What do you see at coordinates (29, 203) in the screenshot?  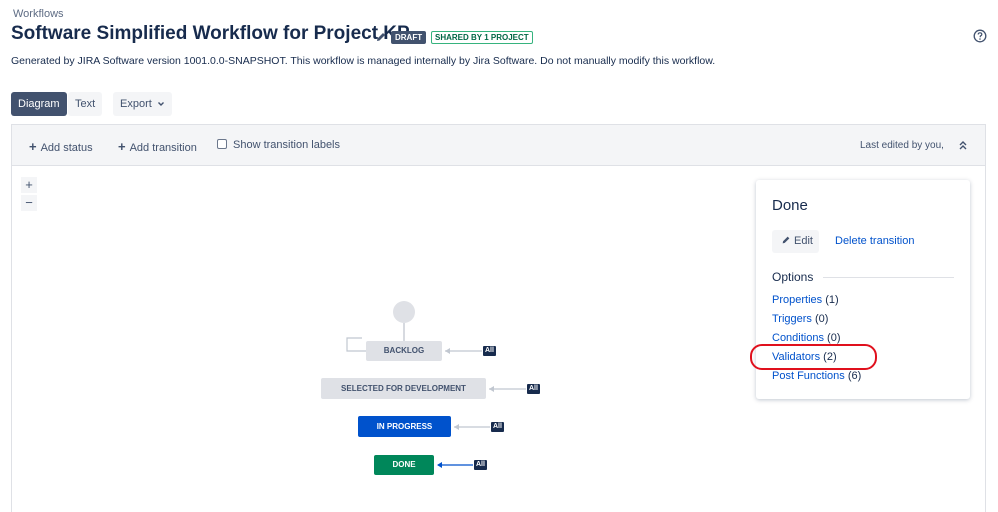 I see `zoom-out-button: −` at bounding box center [29, 203].